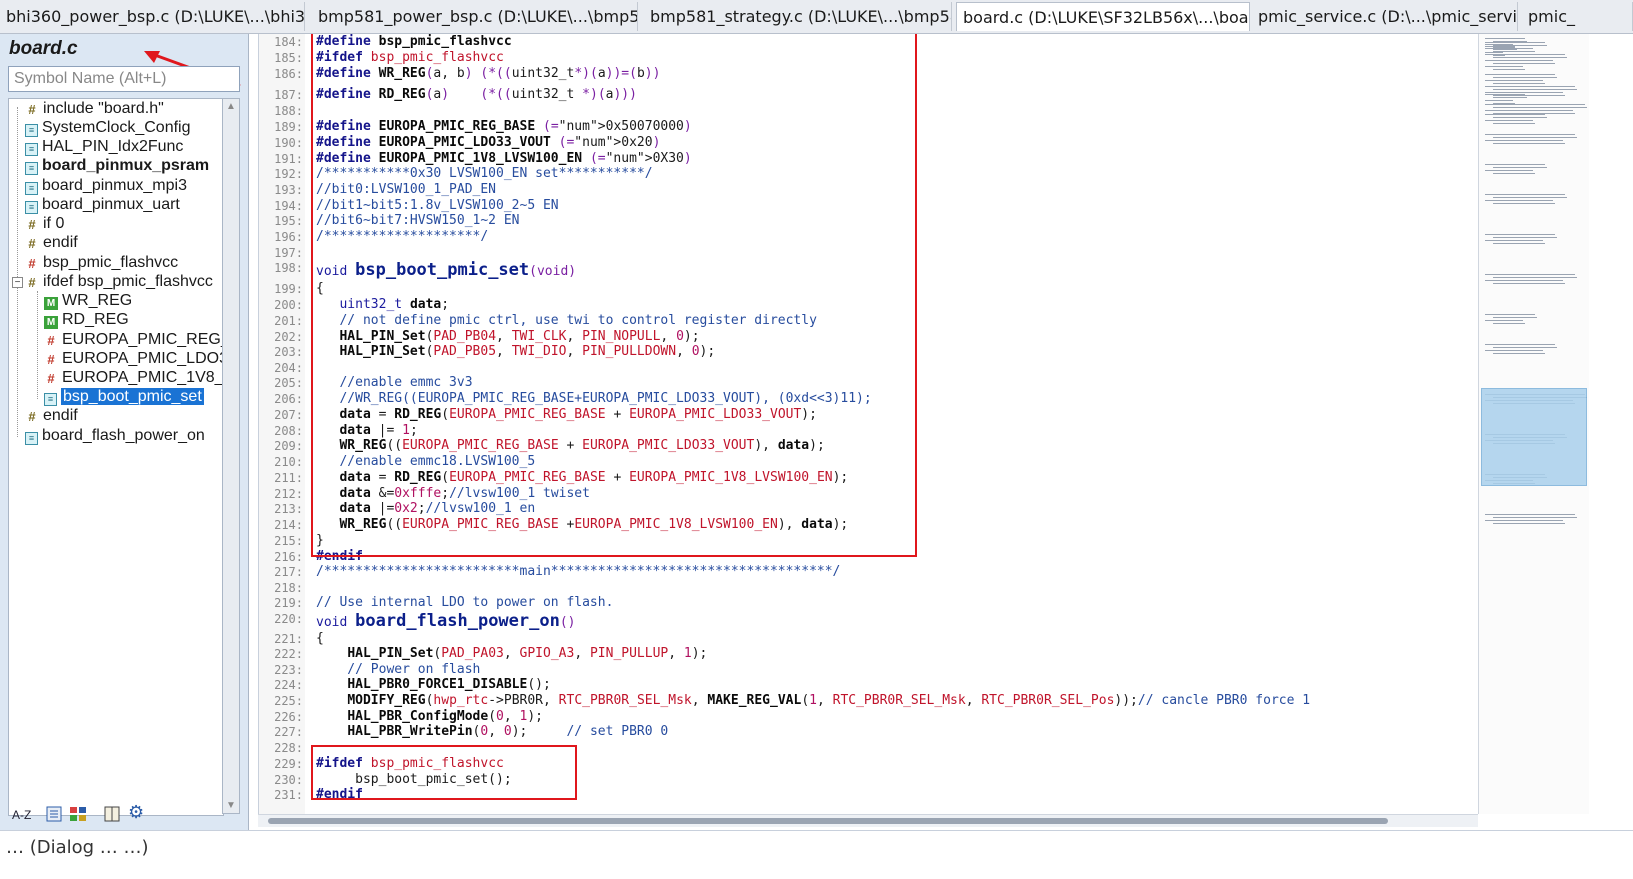 Image resolution: width=1633 pixels, height=879 pixels. What do you see at coordinates (828, 821) in the screenshot?
I see `scroll-thumb` at bounding box center [828, 821].